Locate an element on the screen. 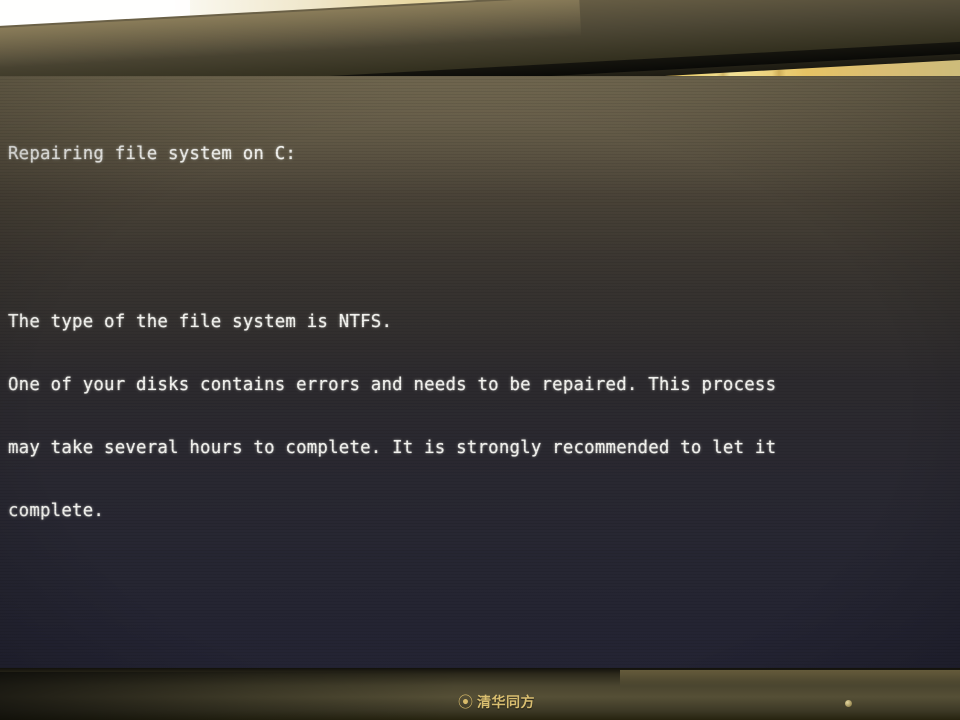  screw-icon is located at coordinates (848, 703).